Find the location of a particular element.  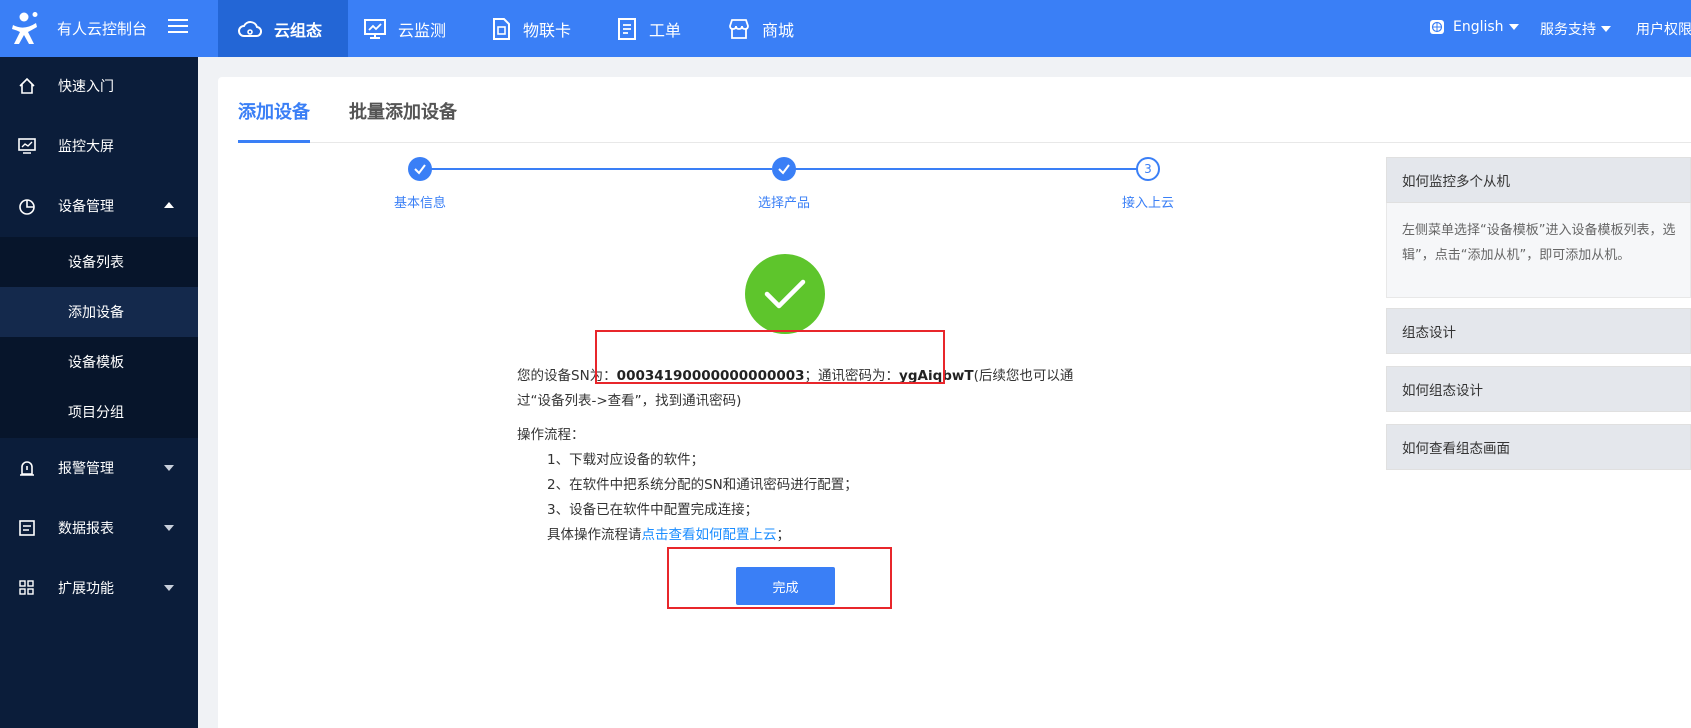

grid-icon is located at coordinates (27, 588).